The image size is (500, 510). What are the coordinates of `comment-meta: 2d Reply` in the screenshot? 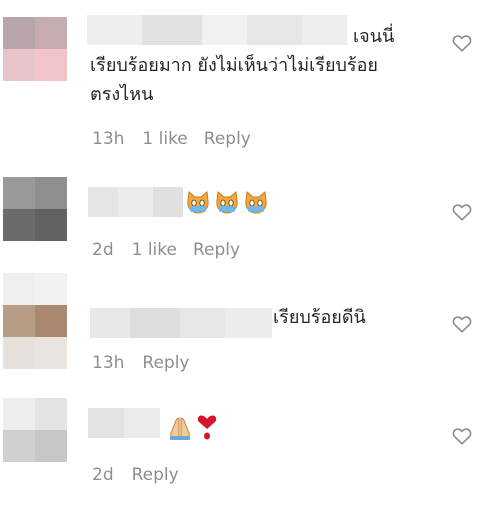 It's located at (135, 475).